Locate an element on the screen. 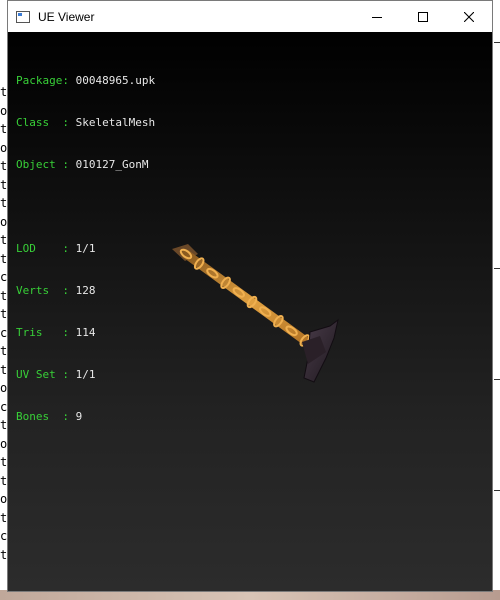 The image size is (500, 600). maximize-button is located at coordinates (423, 16).